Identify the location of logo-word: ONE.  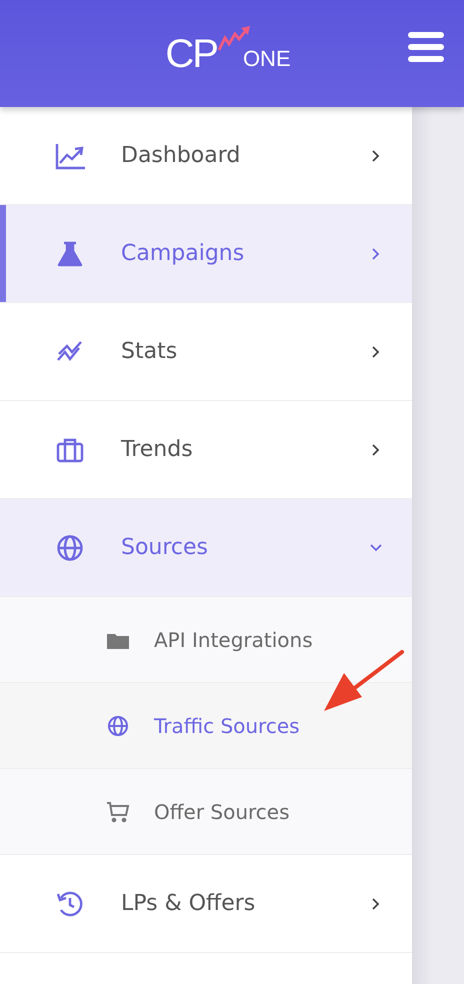
(266, 59).